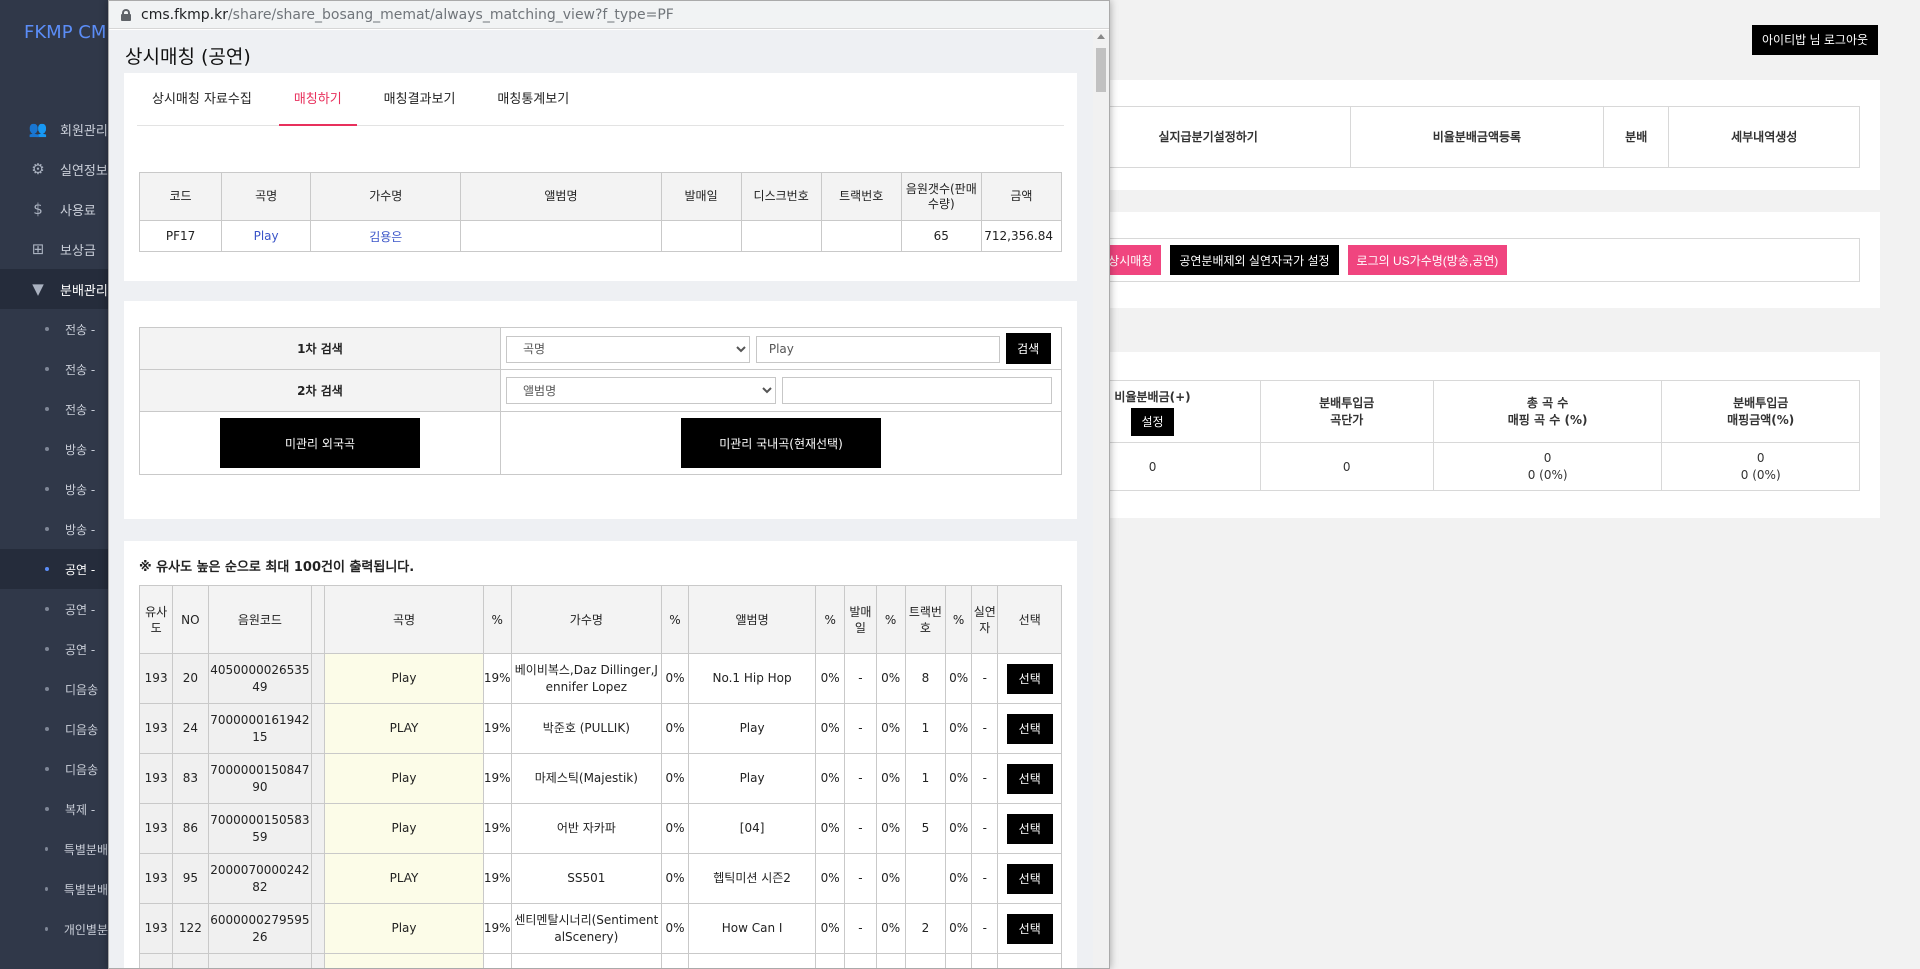 The width and height of the screenshot is (1920, 969). What do you see at coordinates (65, 32) in the screenshot?
I see `brand-logo: FKMP CM` at bounding box center [65, 32].